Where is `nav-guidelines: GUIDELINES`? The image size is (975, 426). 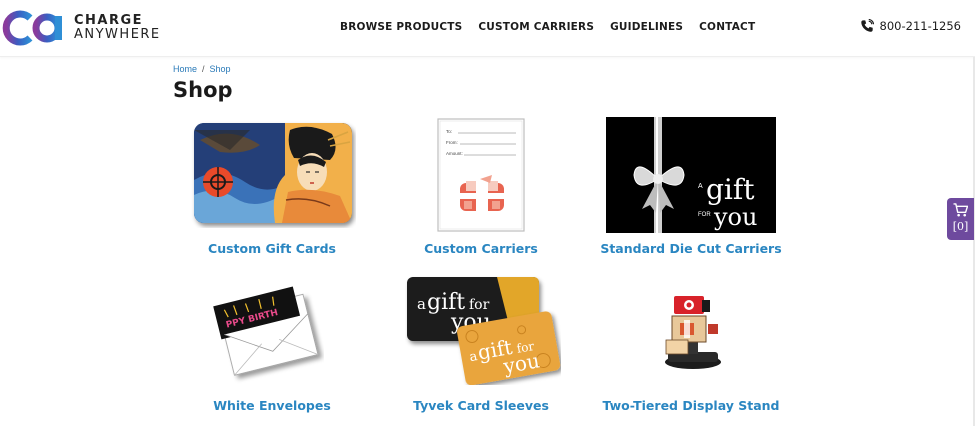
nav-guidelines: GUIDELINES is located at coordinates (646, 27).